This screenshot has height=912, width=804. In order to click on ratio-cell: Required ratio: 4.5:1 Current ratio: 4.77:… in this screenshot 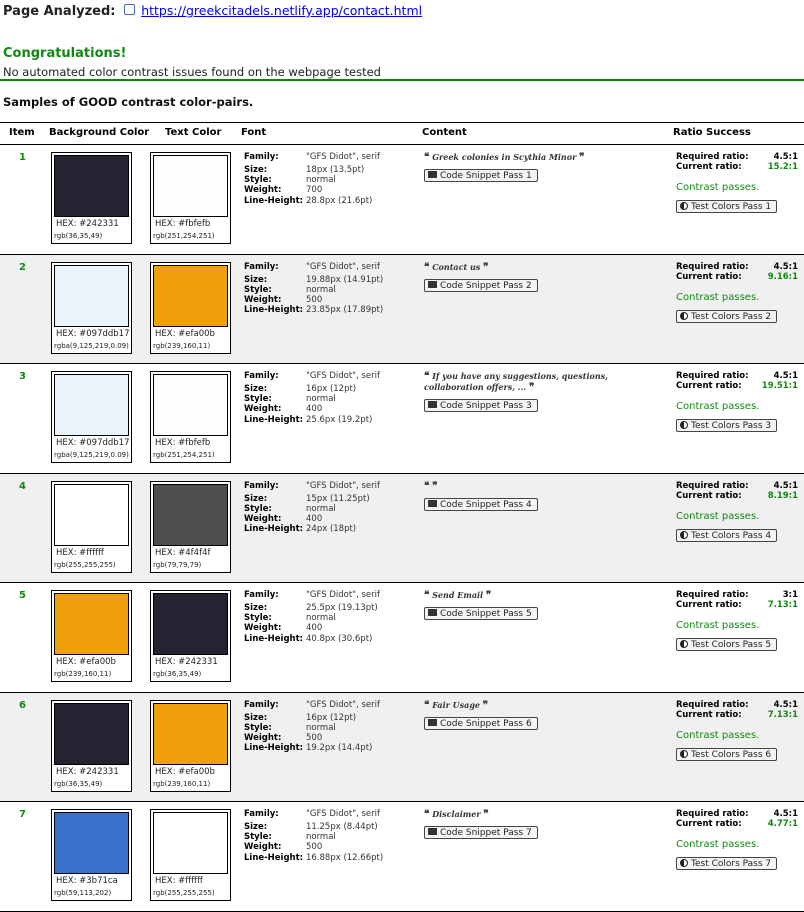, I will do `click(737, 839)`.